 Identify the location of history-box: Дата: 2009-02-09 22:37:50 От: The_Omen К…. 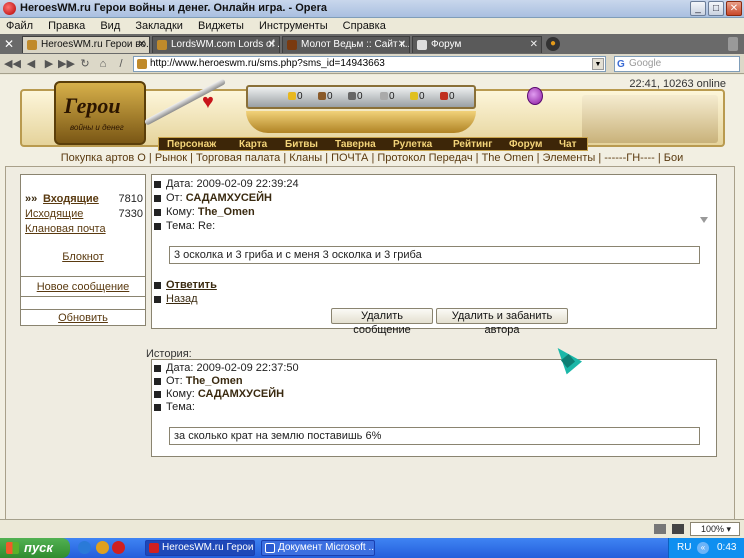
(434, 408).